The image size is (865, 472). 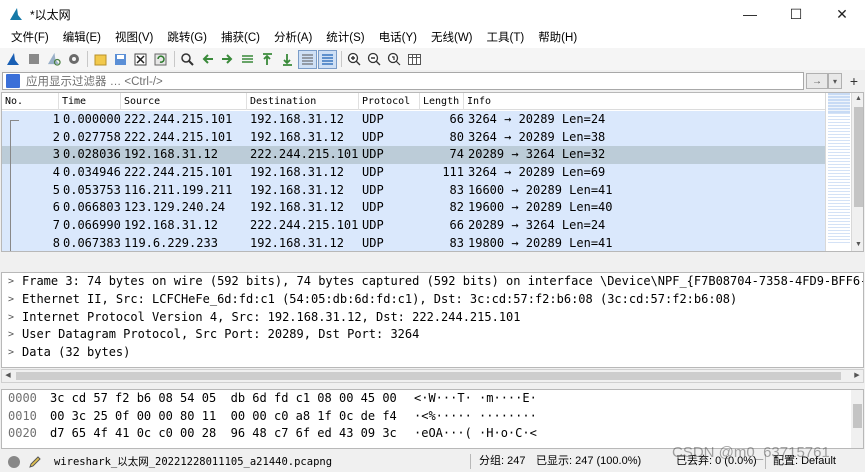 I want to click on menu-help: 帮助(H), so click(x=557, y=38).